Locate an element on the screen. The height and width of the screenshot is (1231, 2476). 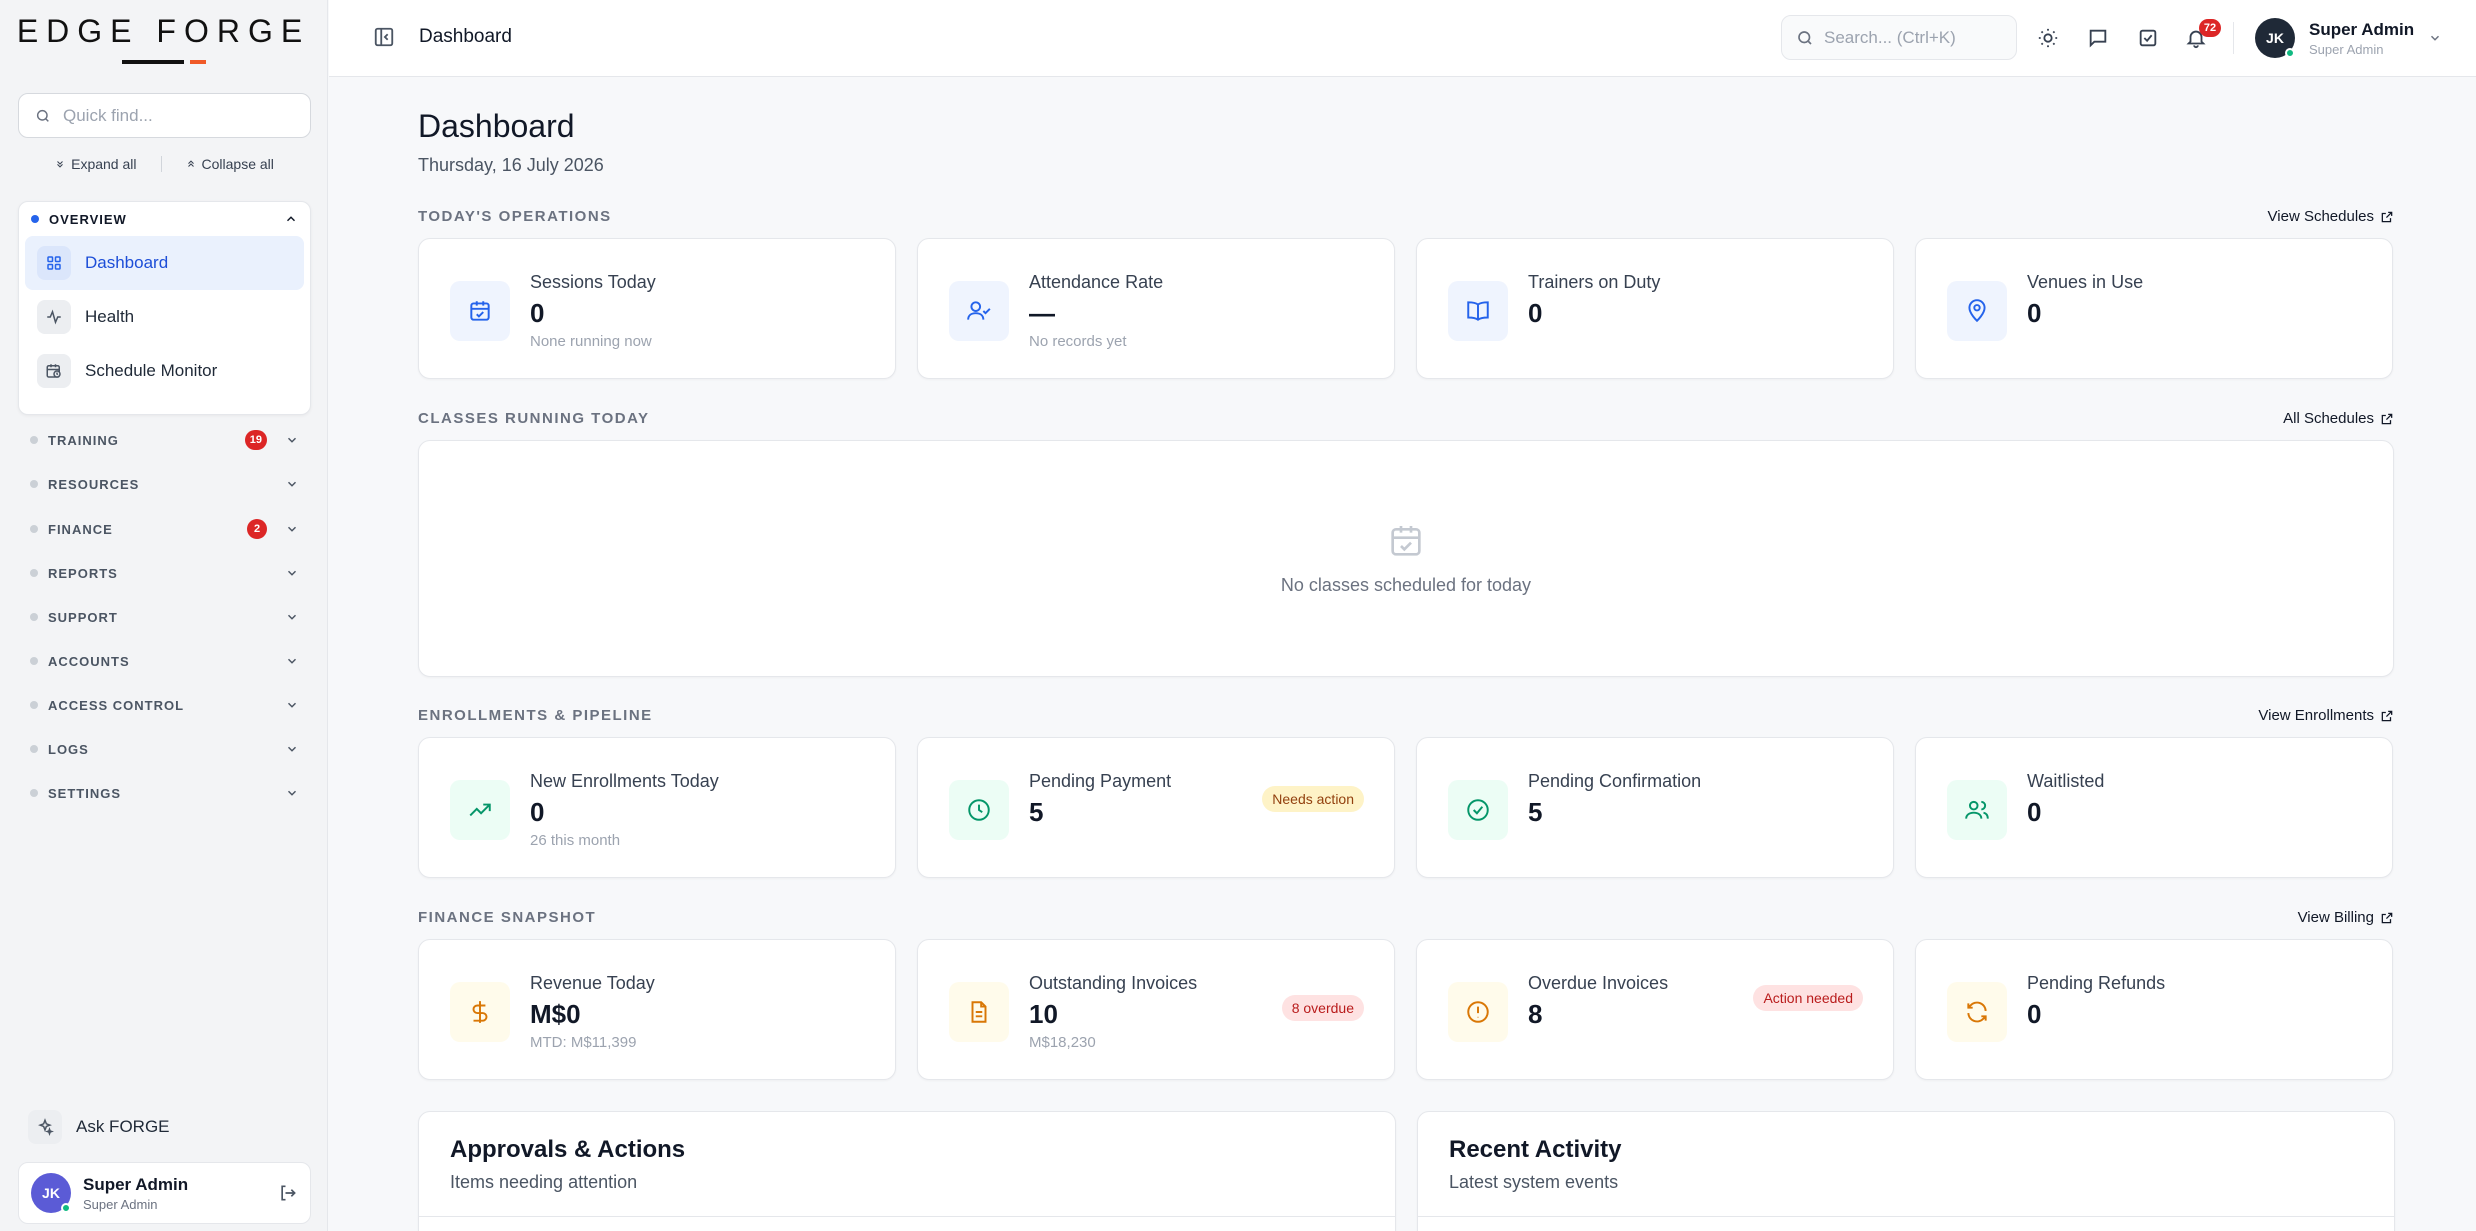
stat-label: Revenue Today is located at coordinates (592, 983).